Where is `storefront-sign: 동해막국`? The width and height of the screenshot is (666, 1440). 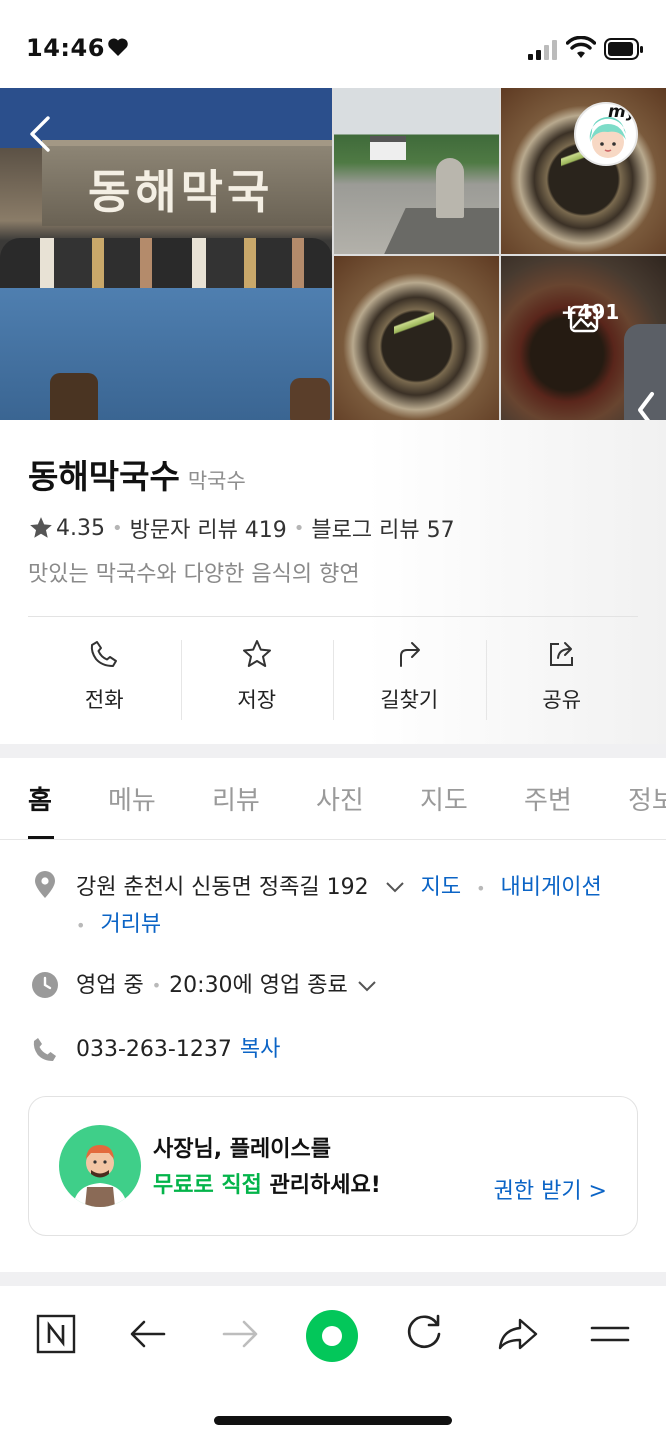 storefront-sign: 동해막국 is located at coordinates (187, 183).